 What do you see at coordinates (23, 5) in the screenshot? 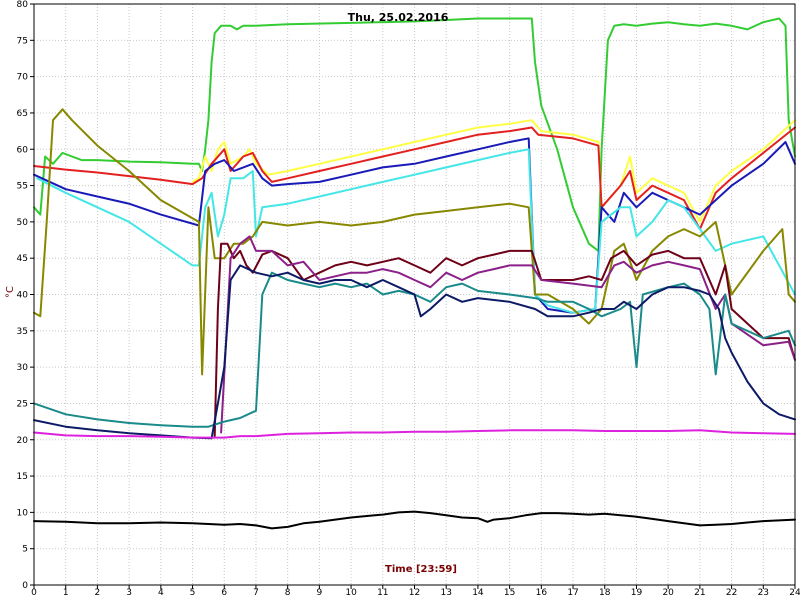
I see `y-tick-label-16: 80` at bounding box center [23, 5].